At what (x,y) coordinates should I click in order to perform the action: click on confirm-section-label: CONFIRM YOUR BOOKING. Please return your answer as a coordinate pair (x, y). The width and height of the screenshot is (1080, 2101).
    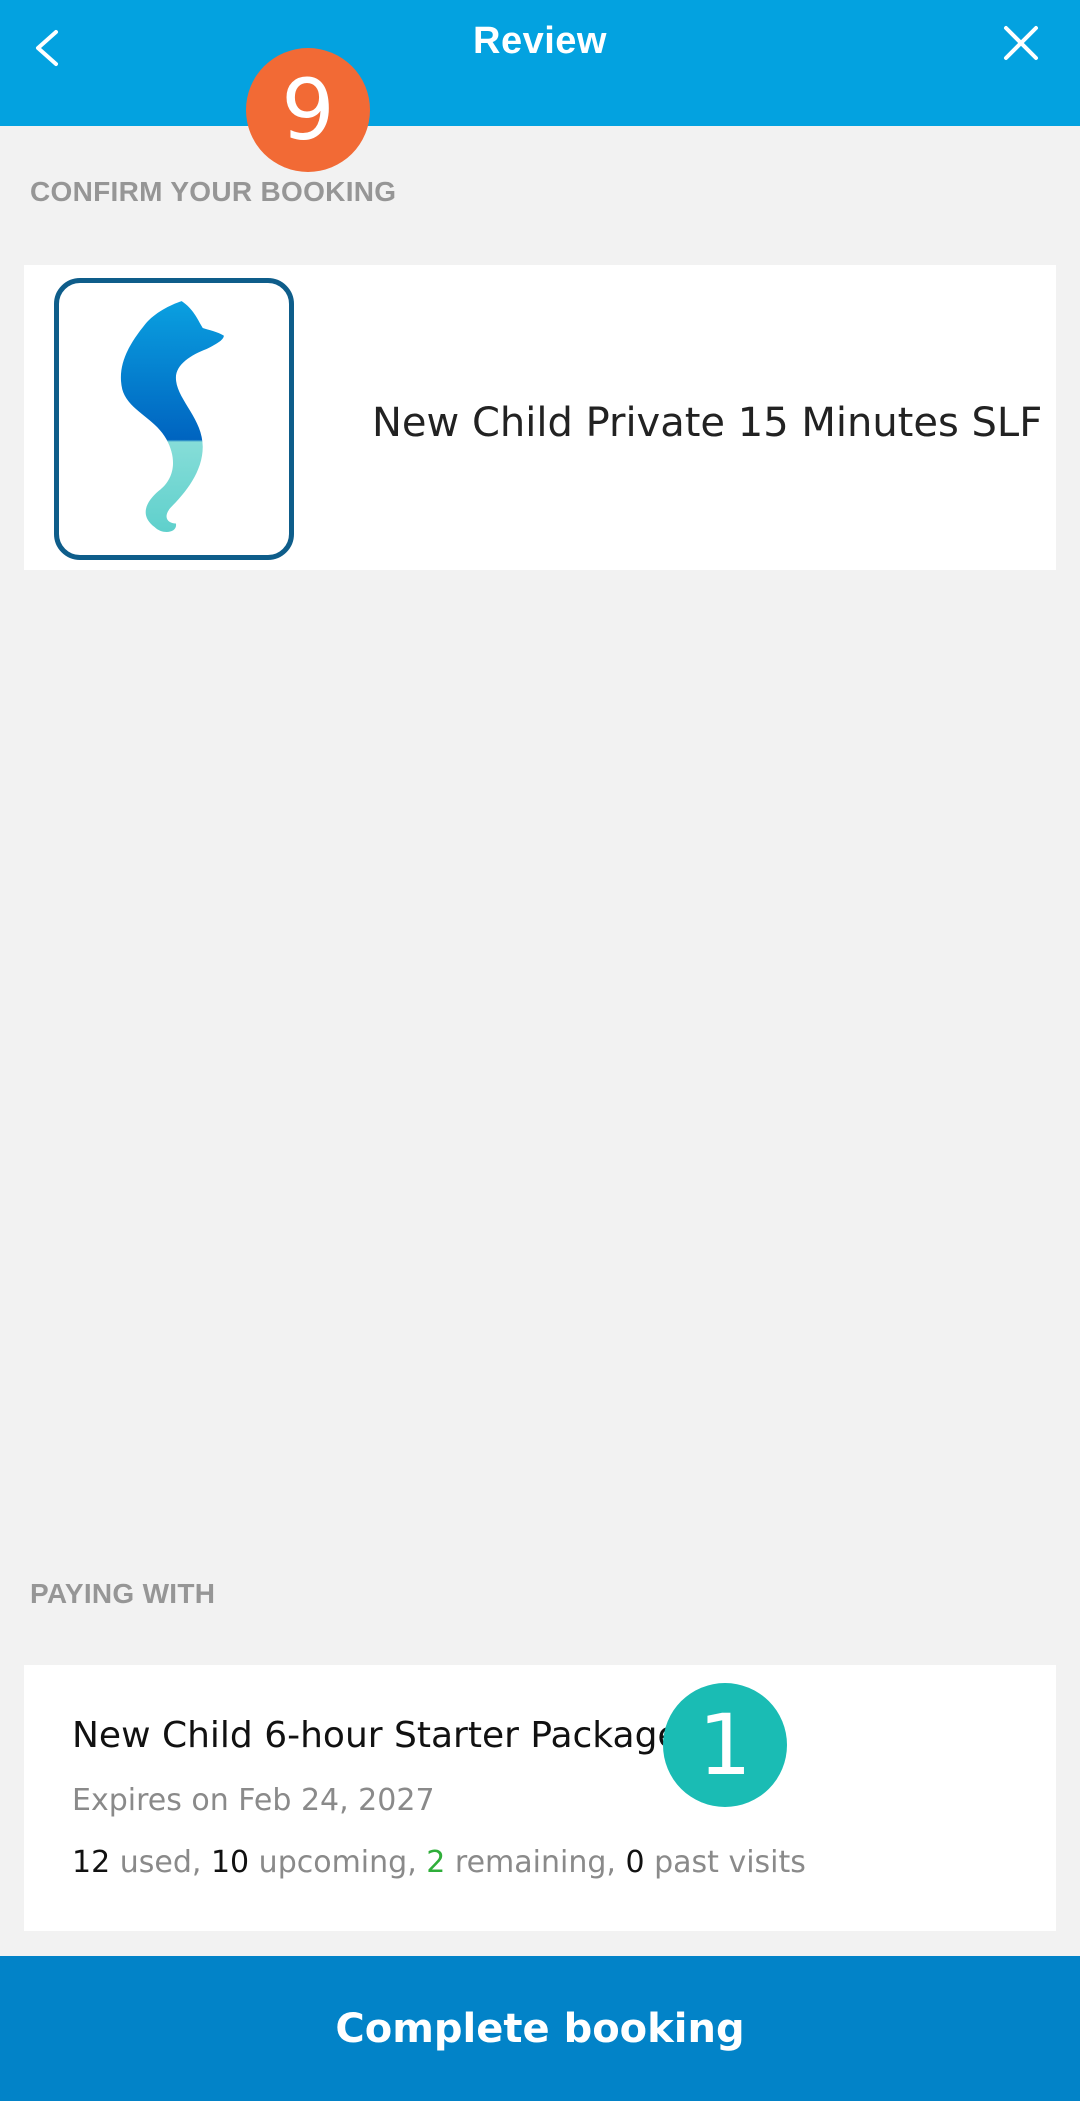
    Looking at the image, I should click on (213, 191).